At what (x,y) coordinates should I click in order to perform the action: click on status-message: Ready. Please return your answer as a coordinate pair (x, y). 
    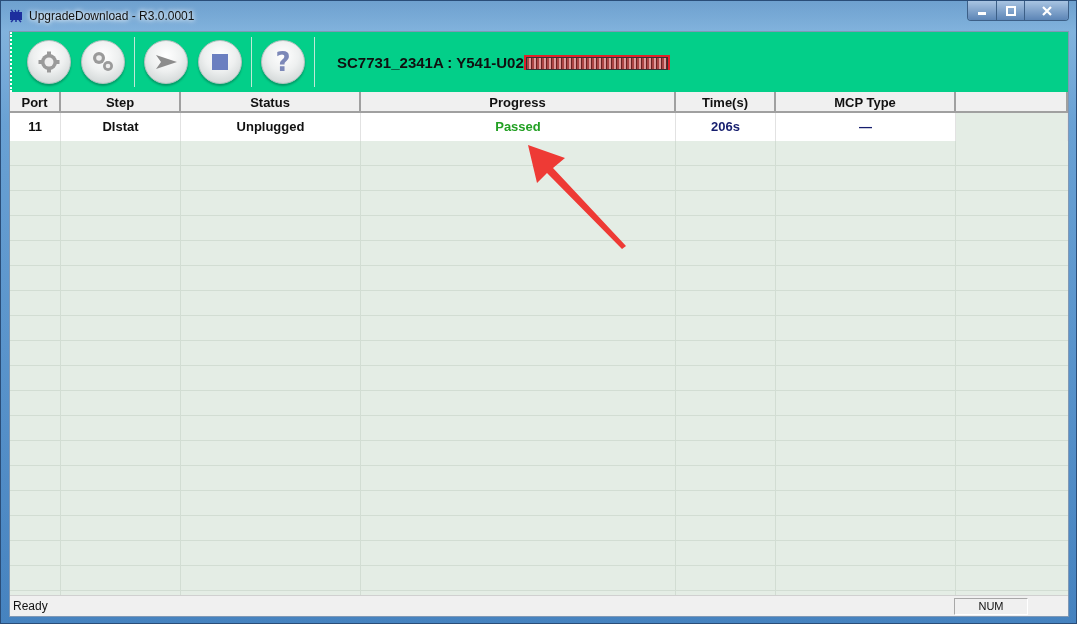
    Looking at the image, I should click on (30, 606).